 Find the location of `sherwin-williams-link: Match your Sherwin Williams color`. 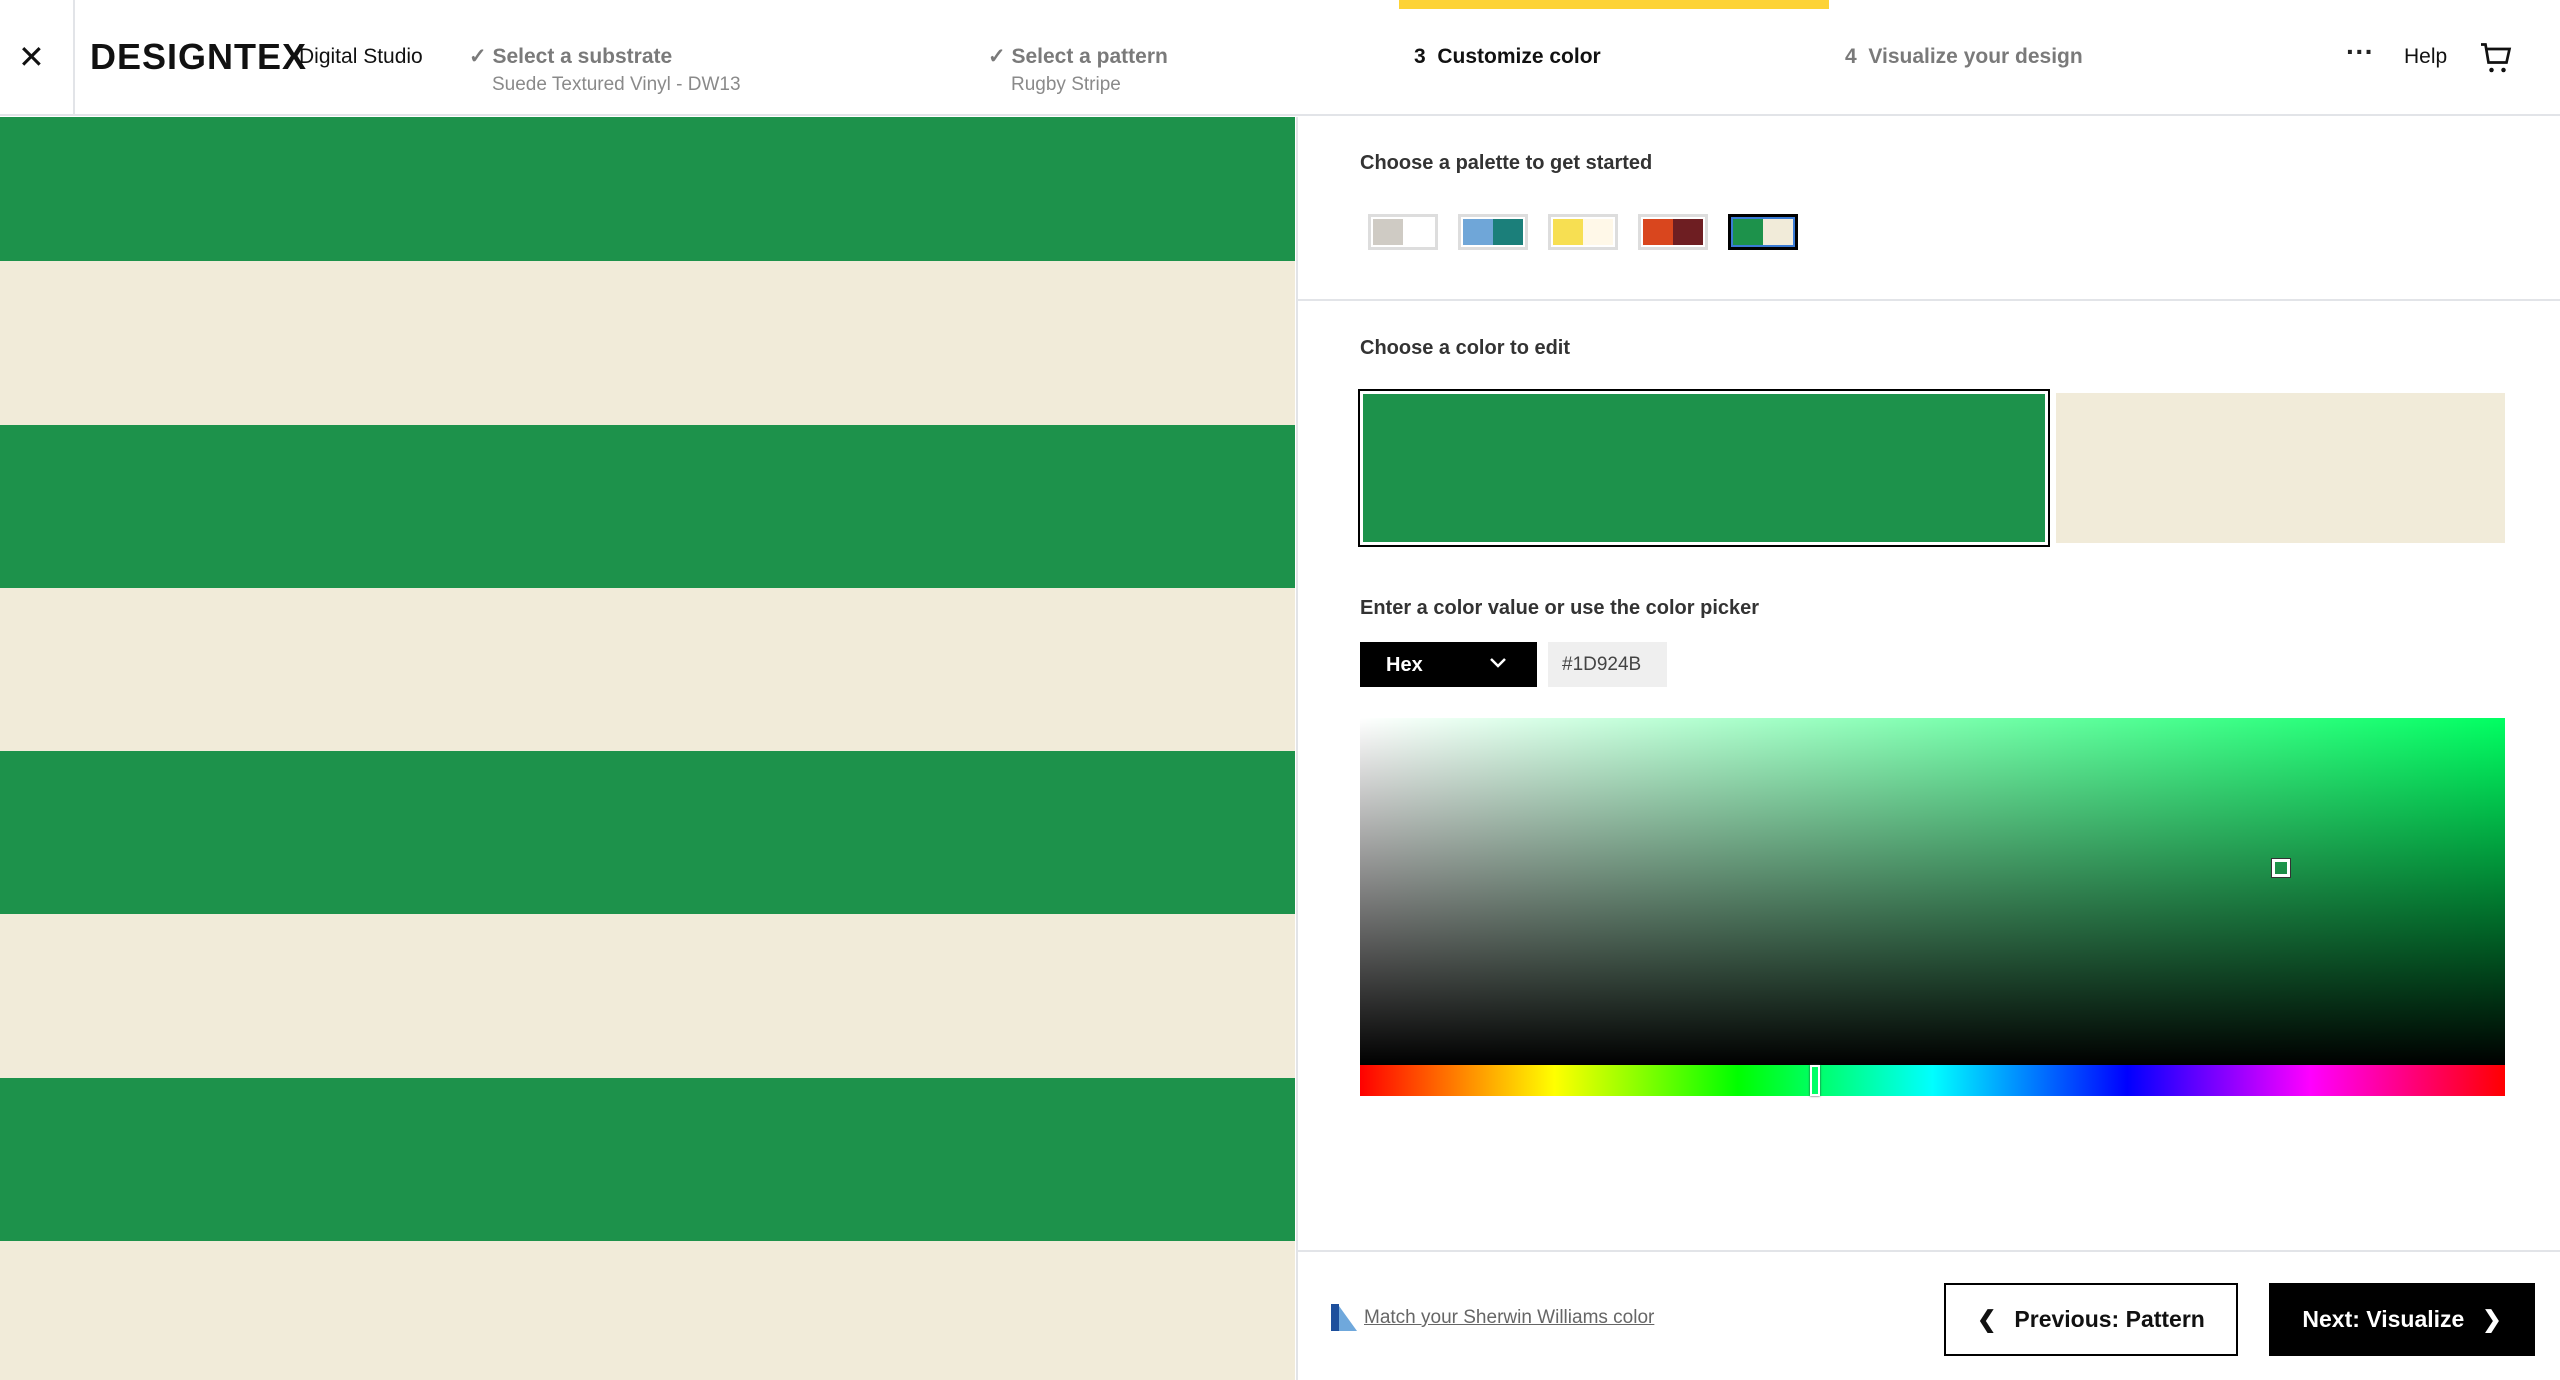

sherwin-williams-link: Match your Sherwin Williams color is located at coordinates (1492, 1318).